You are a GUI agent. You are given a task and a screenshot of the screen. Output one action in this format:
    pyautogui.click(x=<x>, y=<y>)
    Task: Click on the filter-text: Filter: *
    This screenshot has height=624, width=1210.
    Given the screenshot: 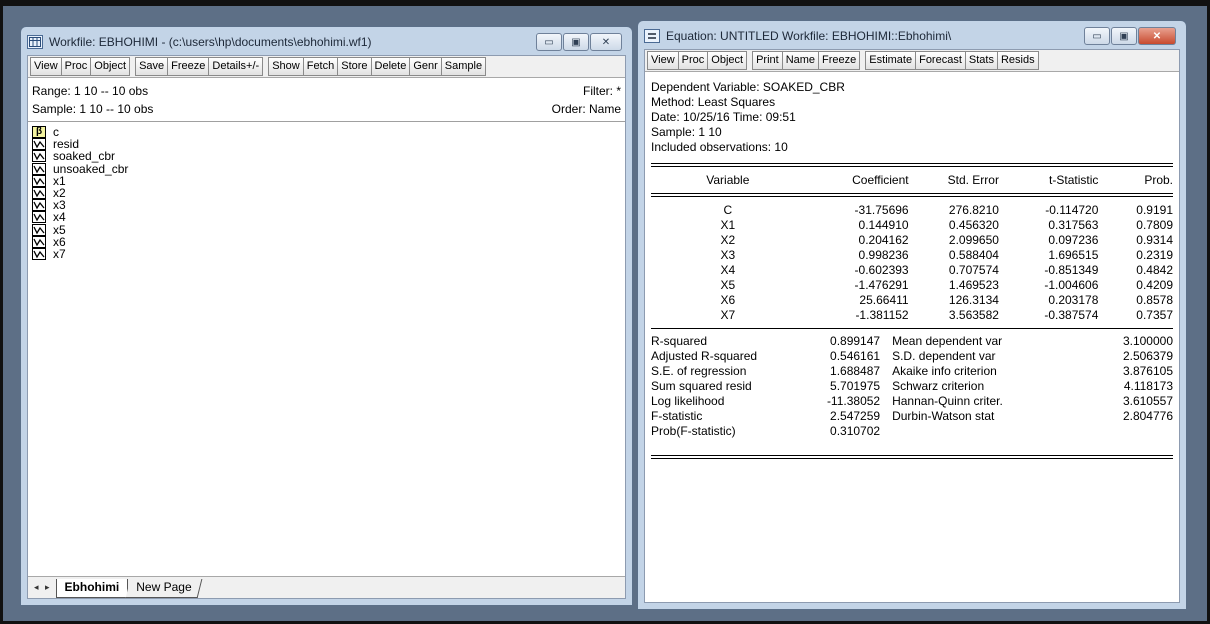 What is the action you would take?
    pyautogui.click(x=602, y=91)
    